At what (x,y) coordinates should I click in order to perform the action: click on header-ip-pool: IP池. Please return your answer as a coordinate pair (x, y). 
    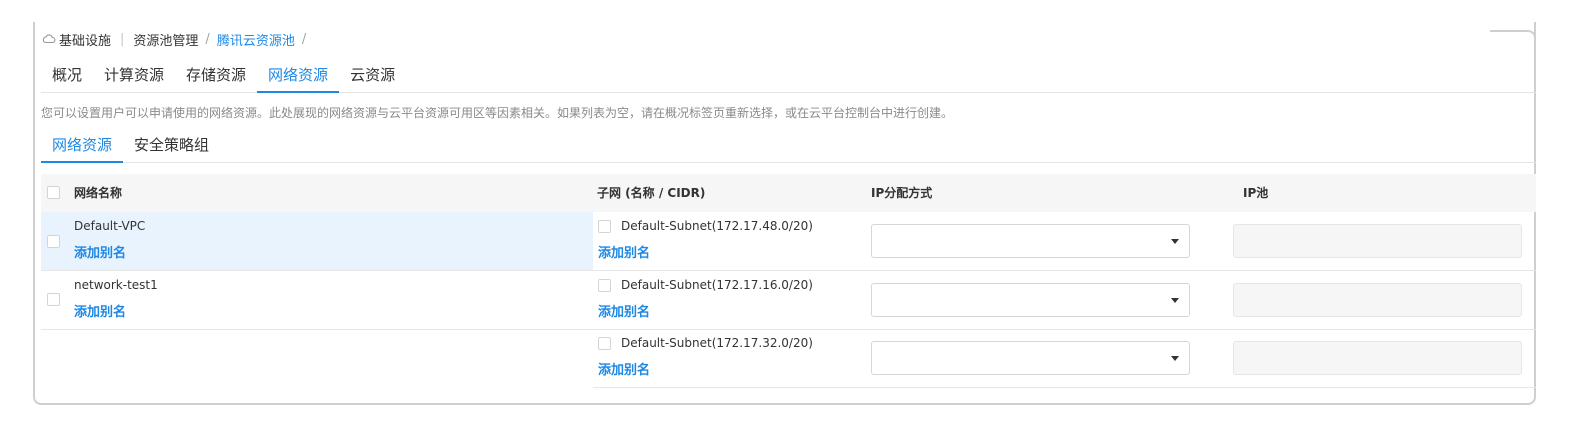
    Looking at the image, I should click on (1256, 193).